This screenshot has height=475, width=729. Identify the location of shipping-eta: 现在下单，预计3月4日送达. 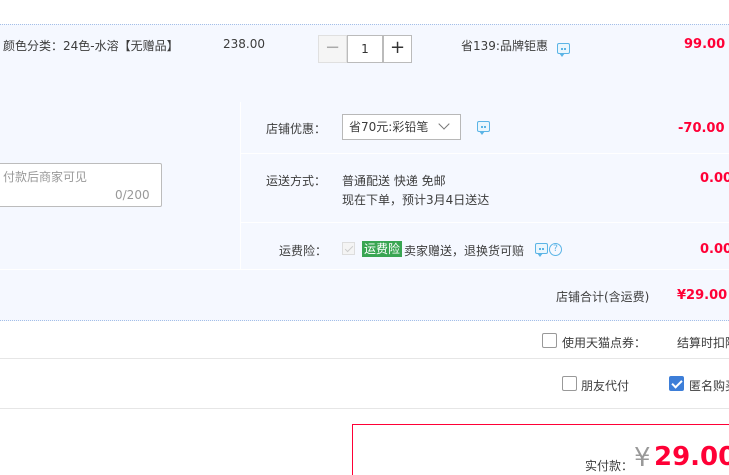
(416, 200).